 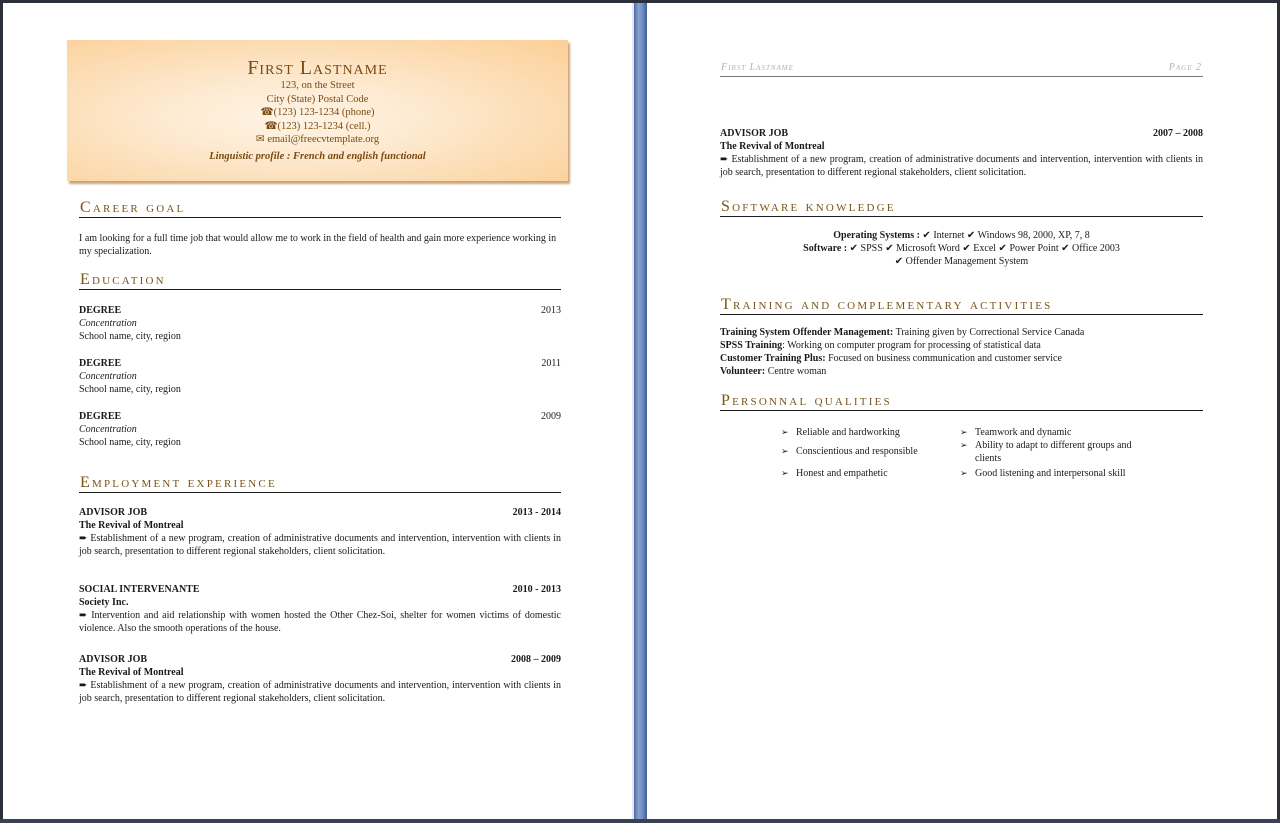 I want to click on envelope-icon: ✉, so click(x=260, y=139).